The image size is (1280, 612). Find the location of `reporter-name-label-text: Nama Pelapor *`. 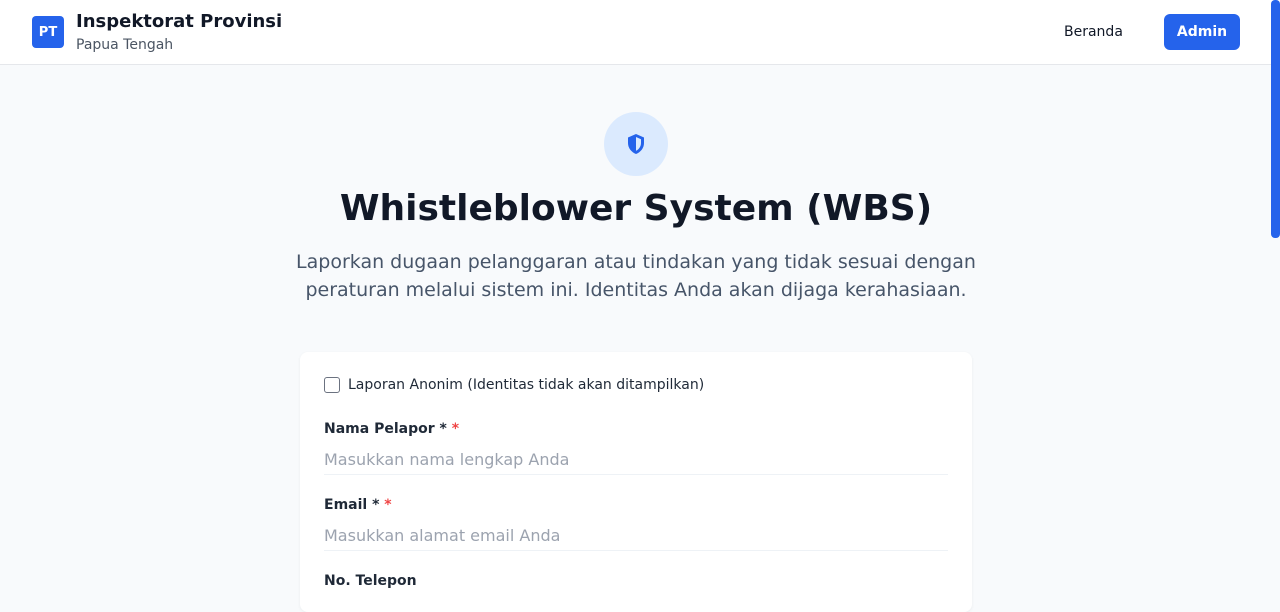

reporter-name-label-text: Nama Pelapor * is located at coordinates (385, 429).